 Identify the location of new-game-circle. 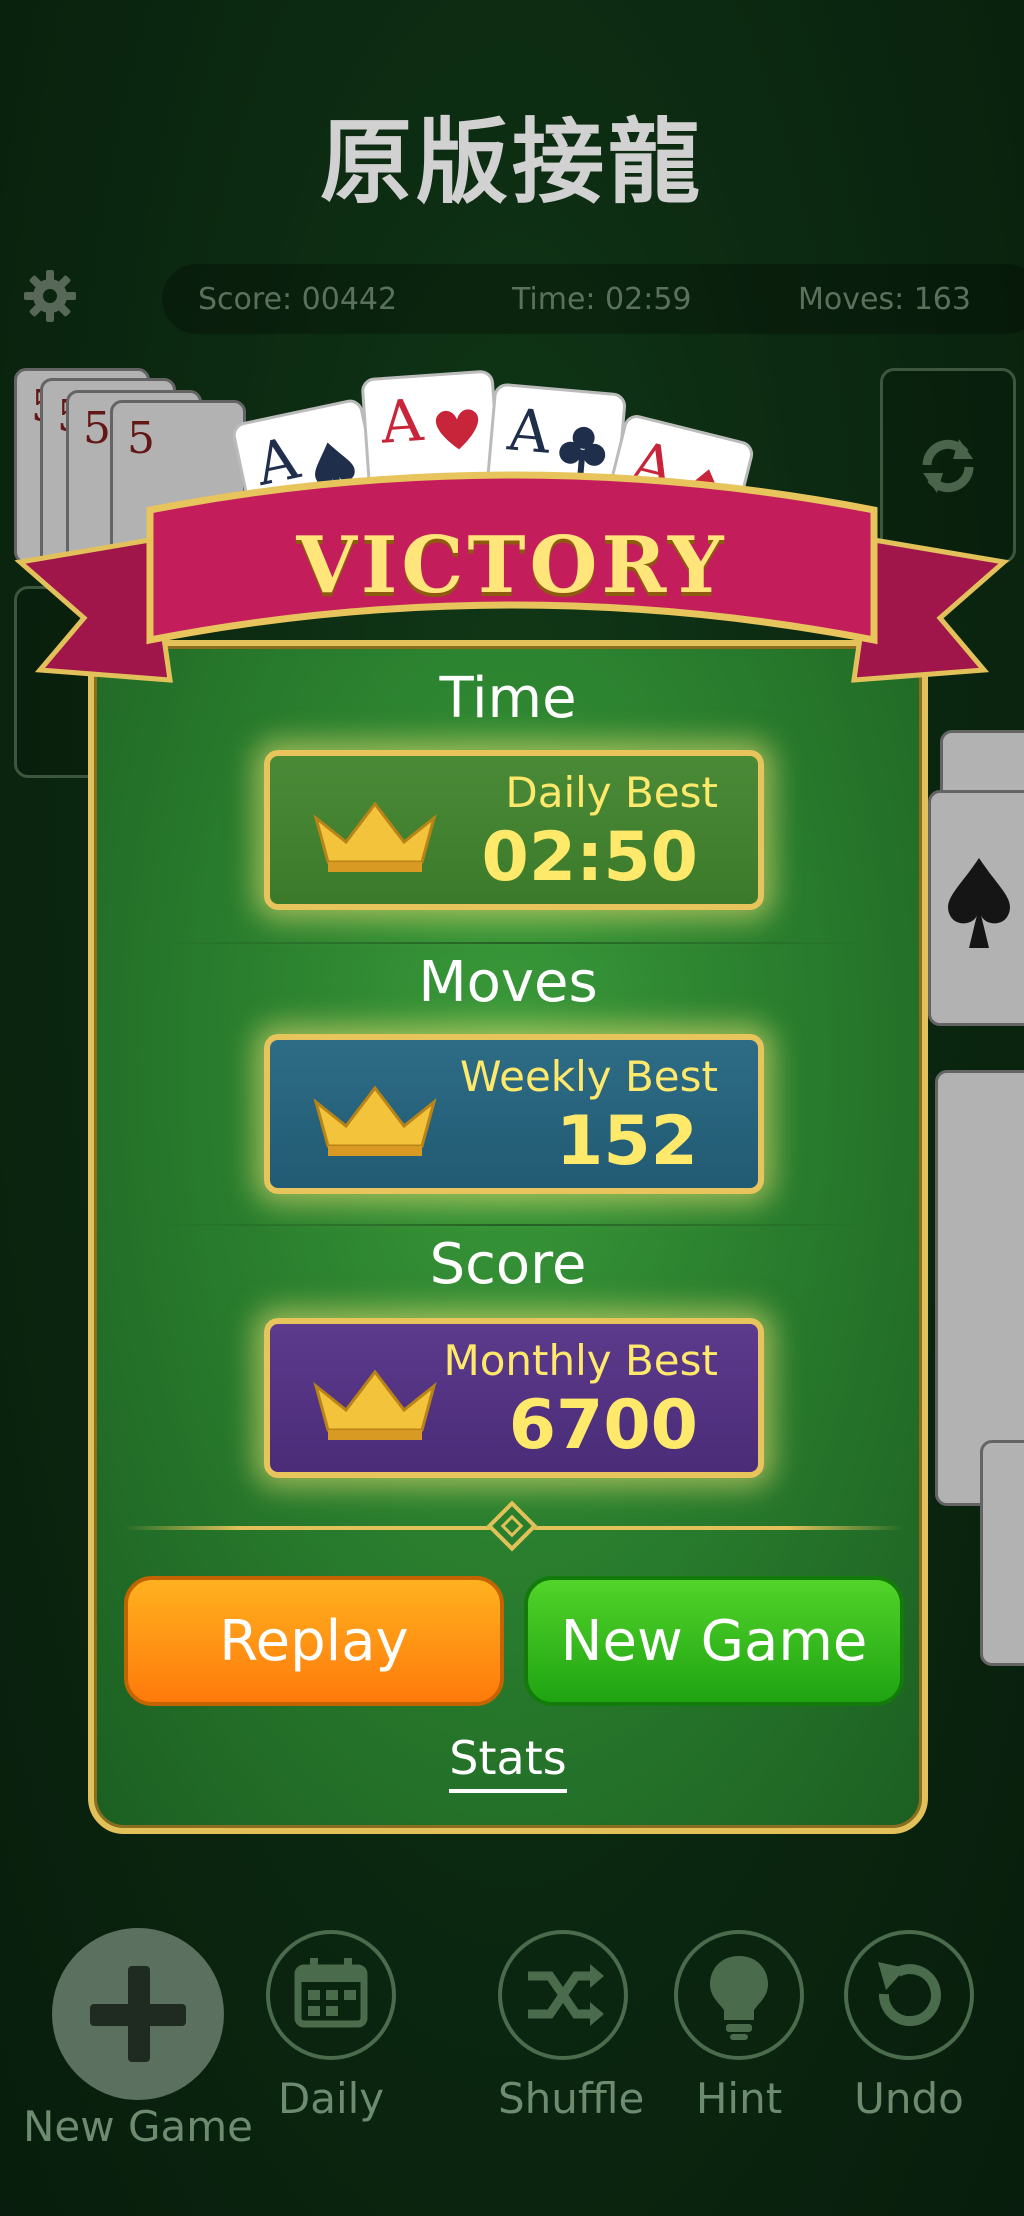
(138, 2014).